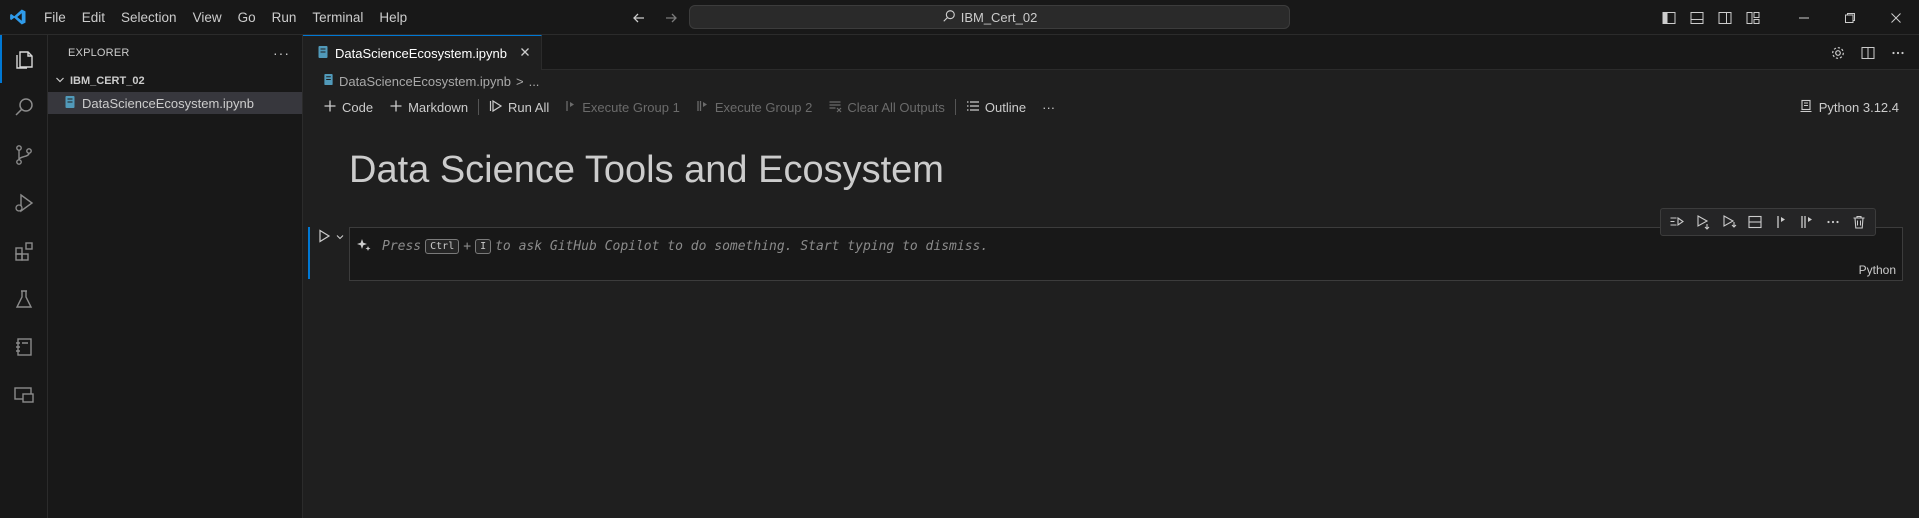  Describe the element at coordinates (1898, 53) in the screenshot. I see `more-actions-icon` at that location.